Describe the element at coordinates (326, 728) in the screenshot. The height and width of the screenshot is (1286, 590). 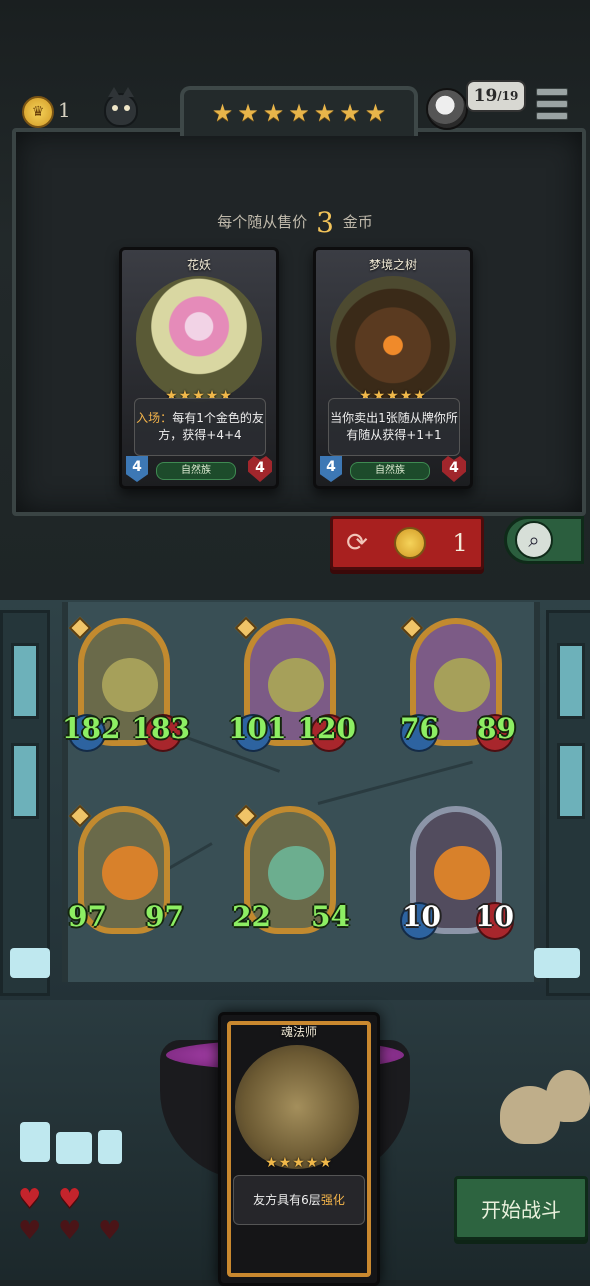
I see `minion-health: 120` at that location.